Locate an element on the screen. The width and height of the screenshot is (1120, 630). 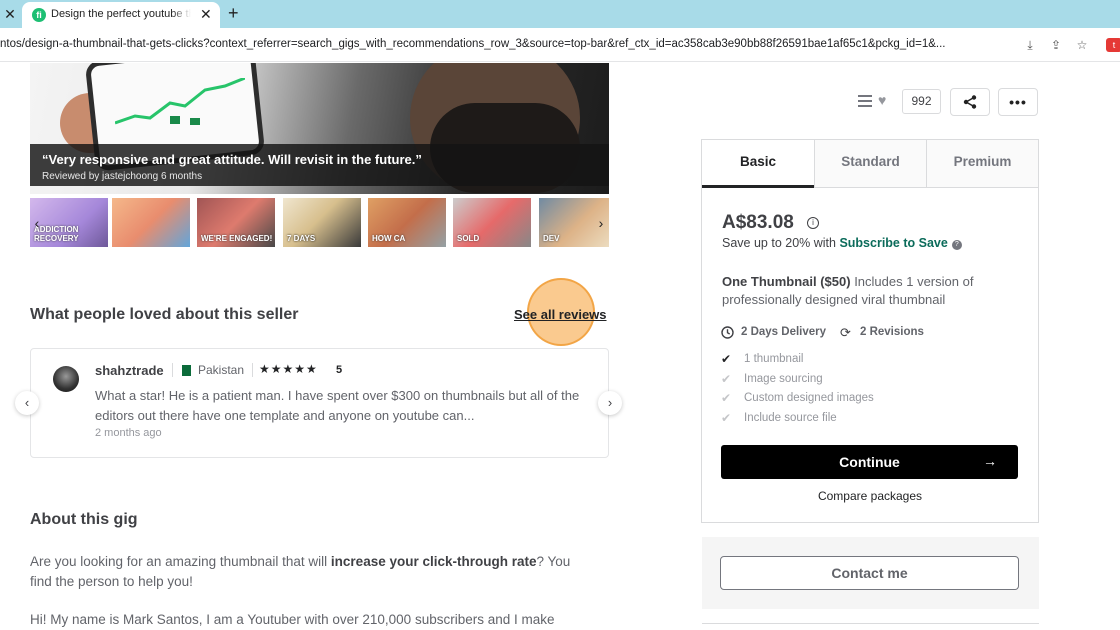
more-icon: ••• is located at coordinates (1018, 102).